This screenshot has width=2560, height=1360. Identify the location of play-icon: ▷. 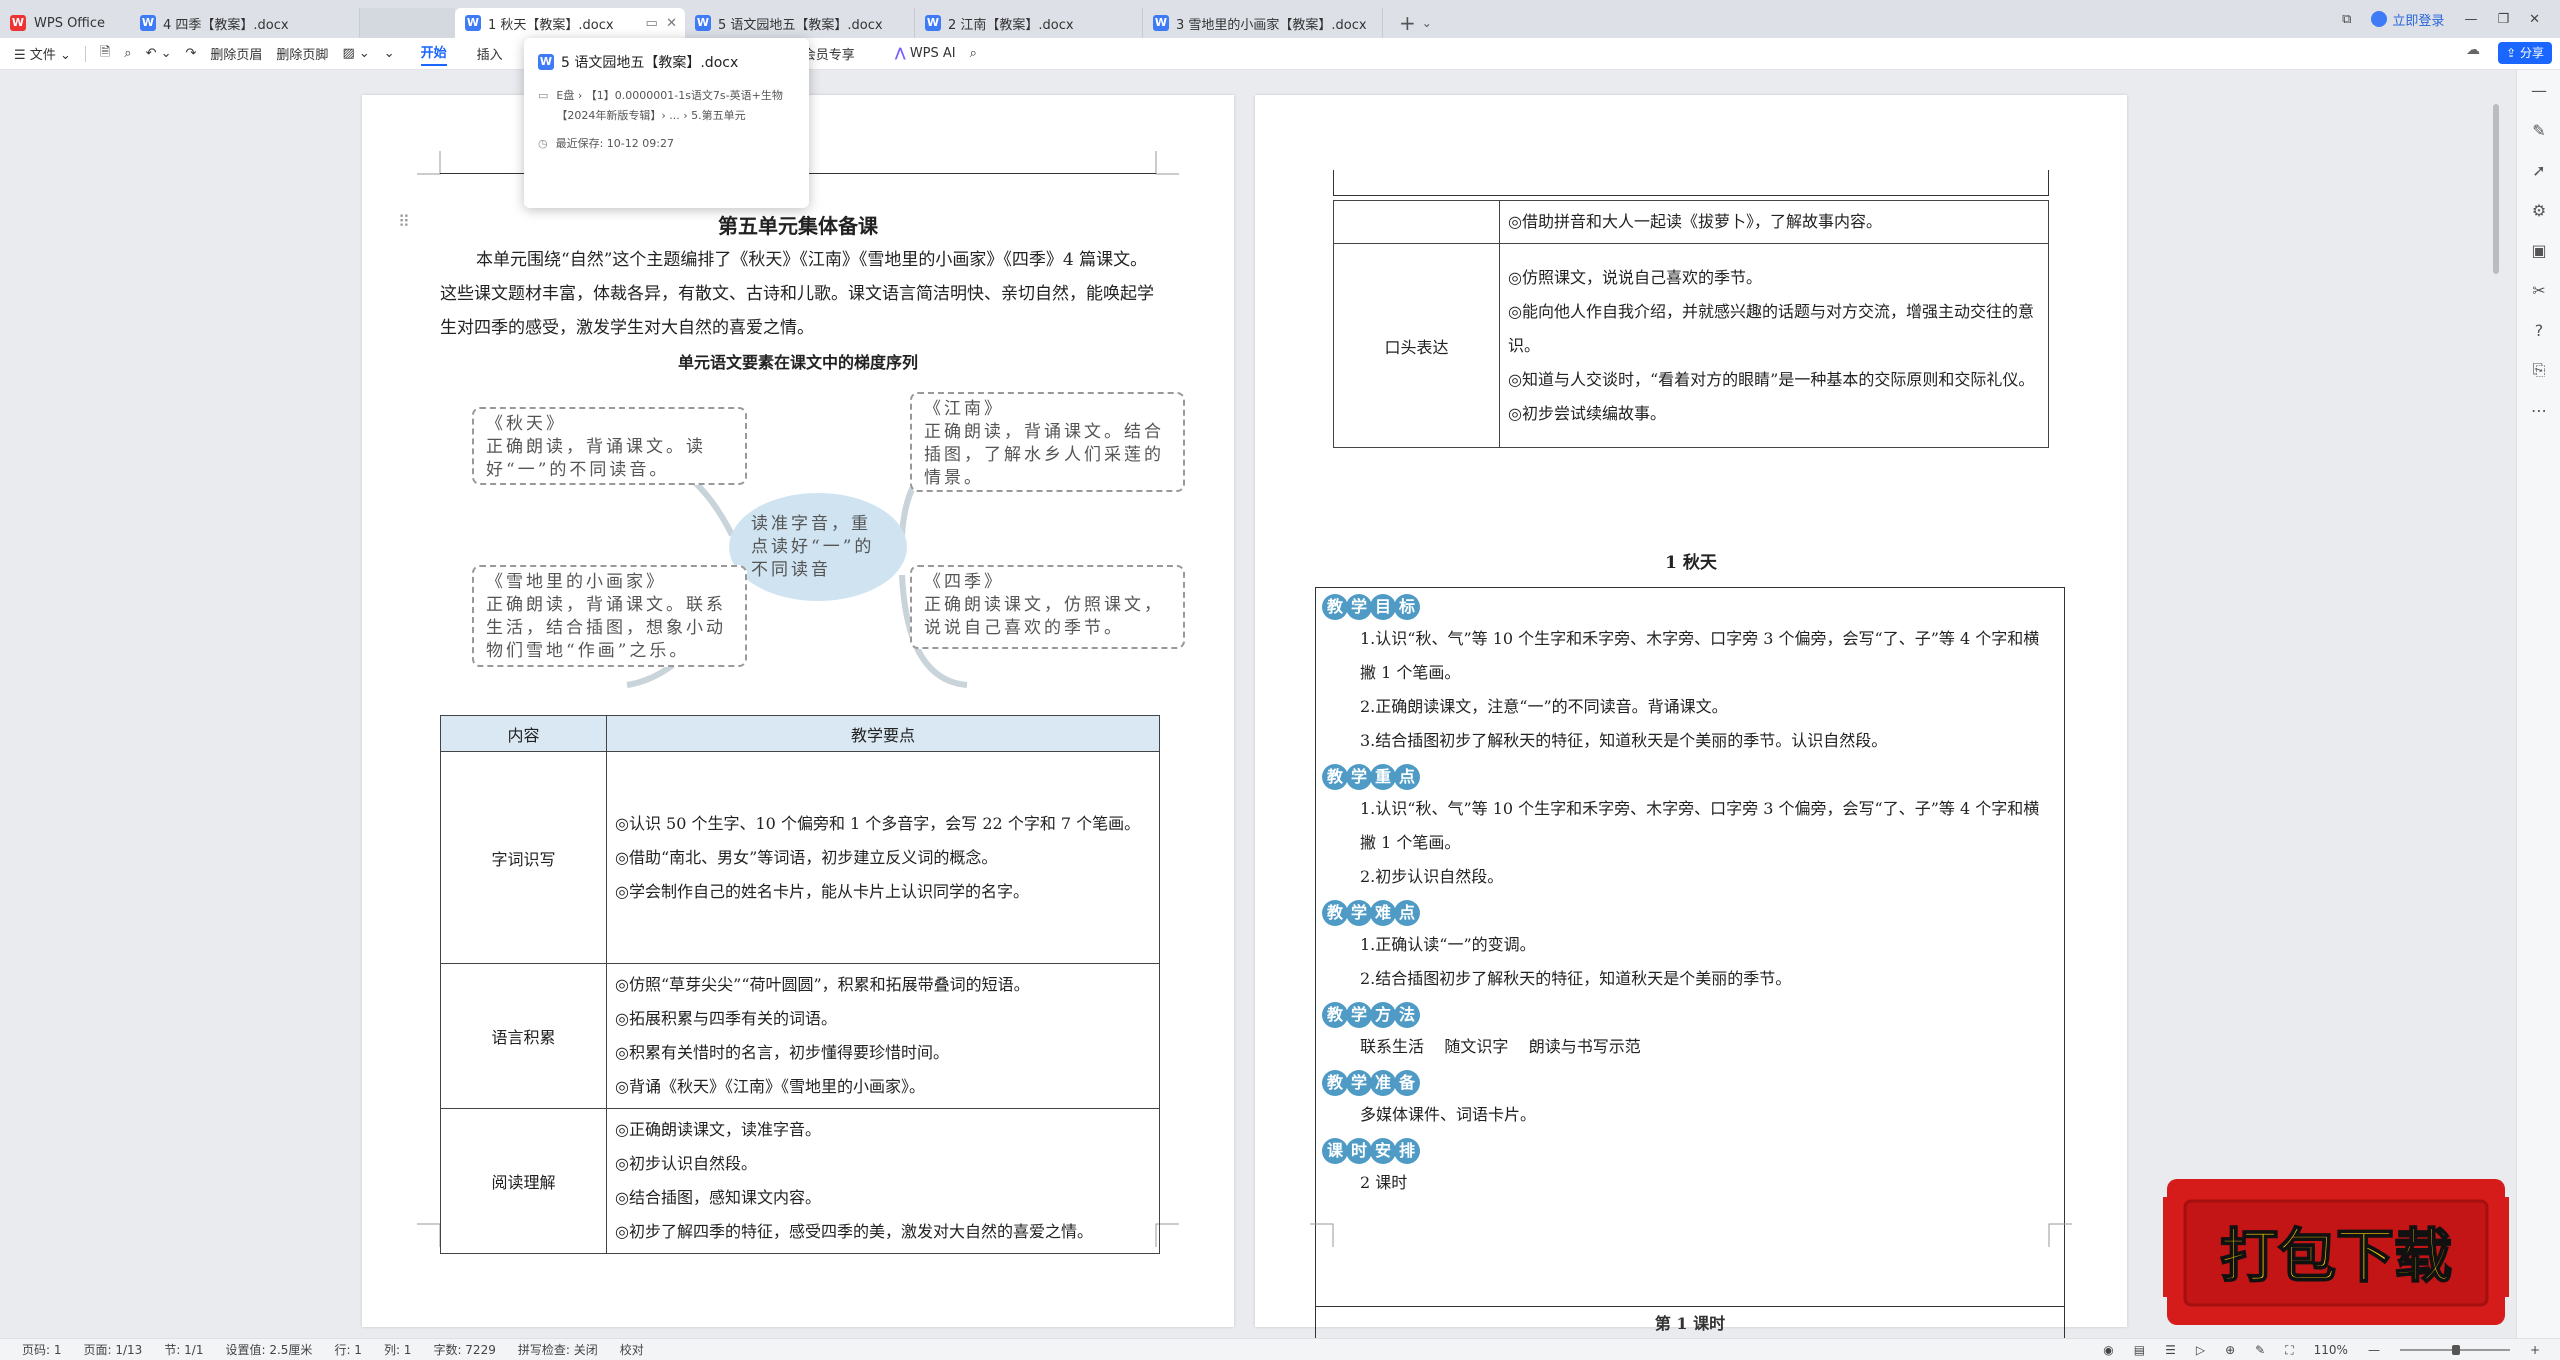
(2200, 1350).